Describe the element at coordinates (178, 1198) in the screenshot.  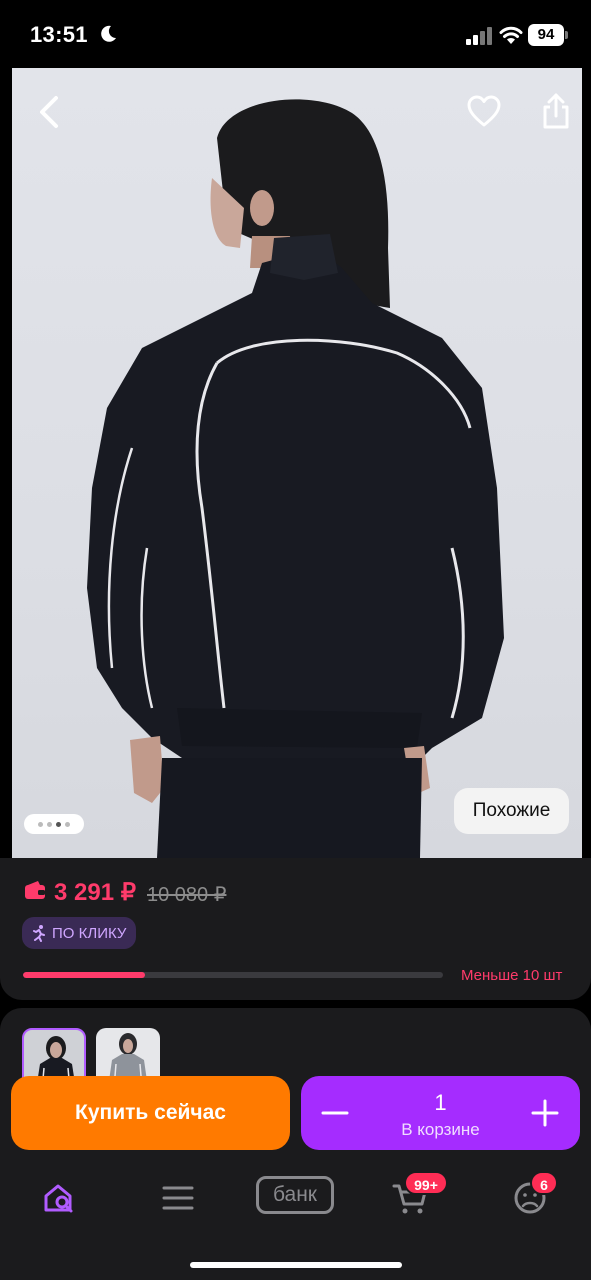
I see `catalog-menu-icon` at that location.